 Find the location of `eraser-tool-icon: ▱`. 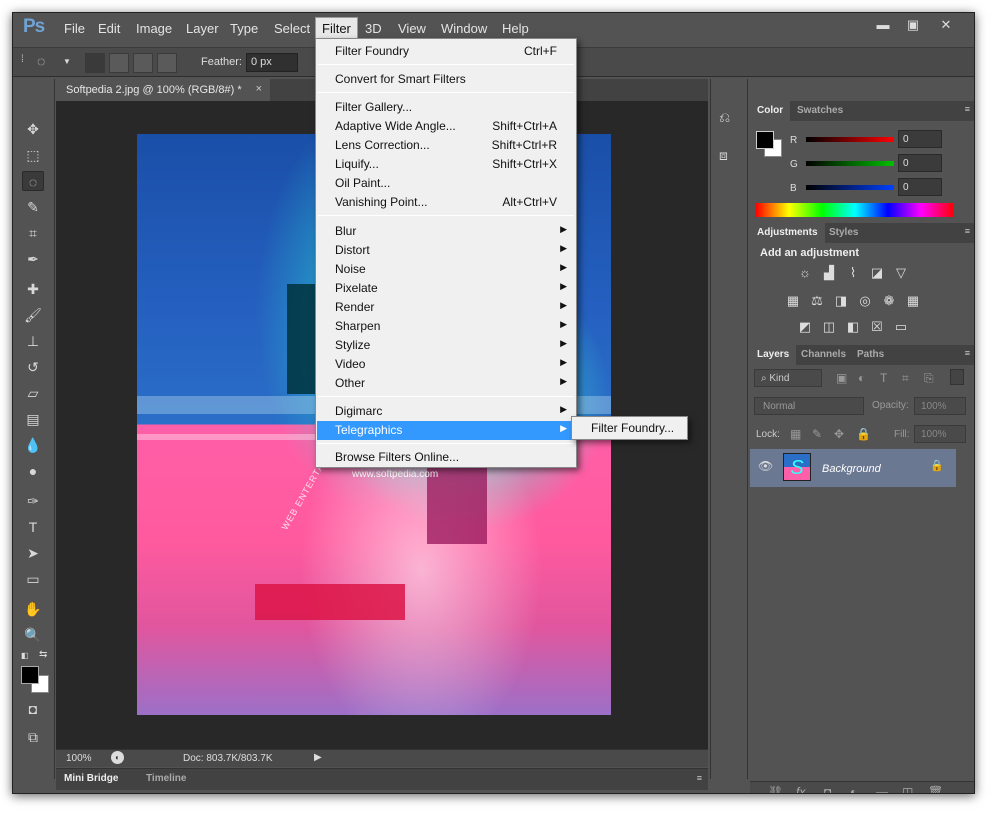

eraser-tool-icon: ▱ is located at coordinates (33, 393).